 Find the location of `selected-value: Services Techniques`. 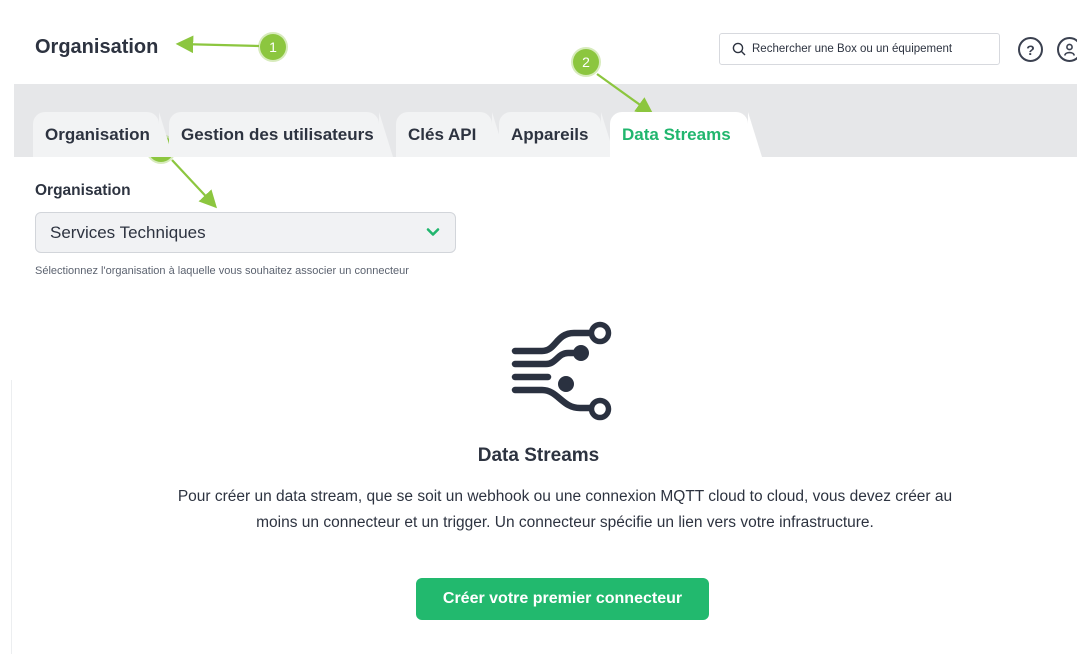

selected-value: Services Techniques is located at coordinates (128, 232).